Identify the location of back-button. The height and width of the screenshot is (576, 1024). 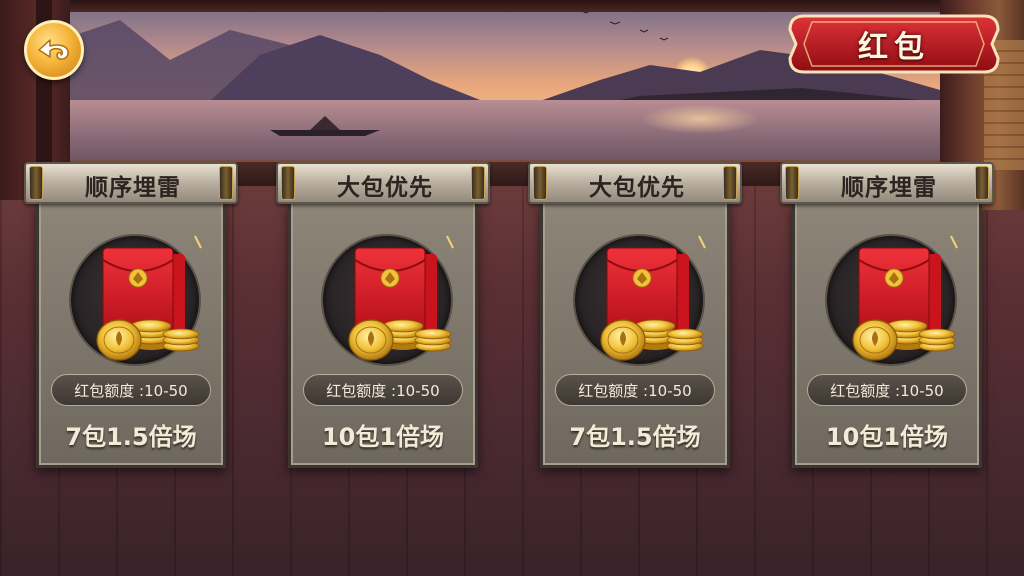
(54, 50).